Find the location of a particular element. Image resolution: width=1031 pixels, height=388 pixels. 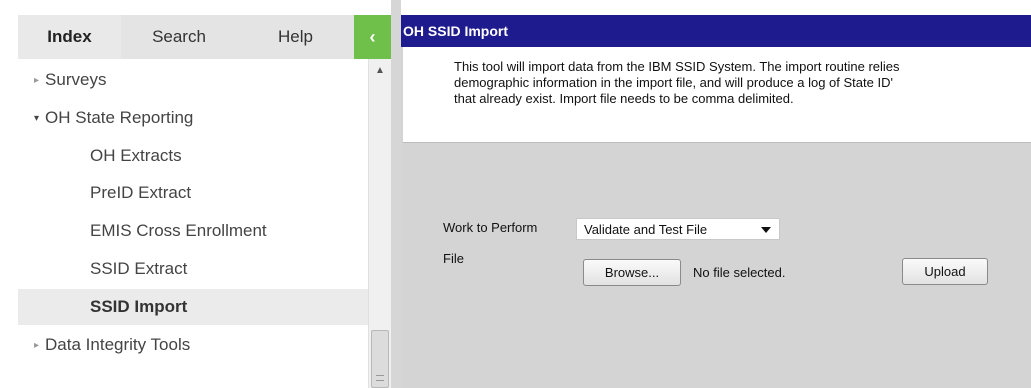

tab-help: Help is located at coordinates (295, 37).